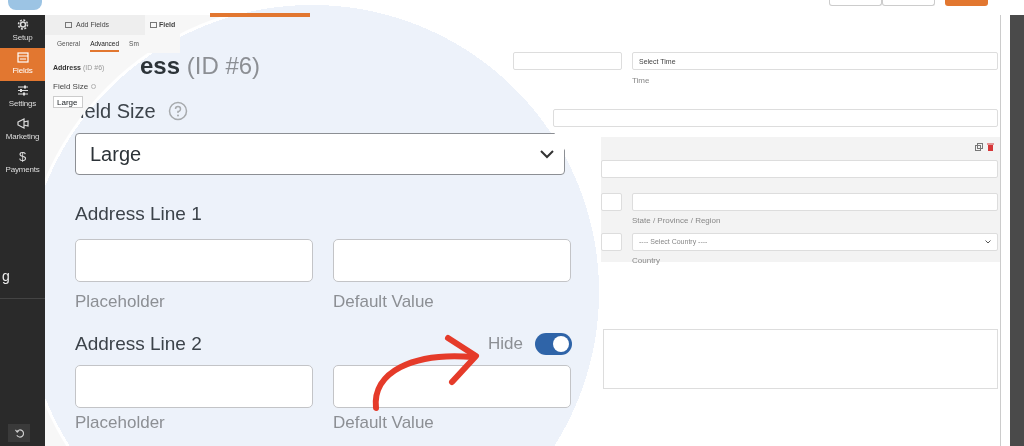 Image resolution: width=1024 pixels, height=446 pixels. I want to click on field-label: Field Size, so click(71, 86).